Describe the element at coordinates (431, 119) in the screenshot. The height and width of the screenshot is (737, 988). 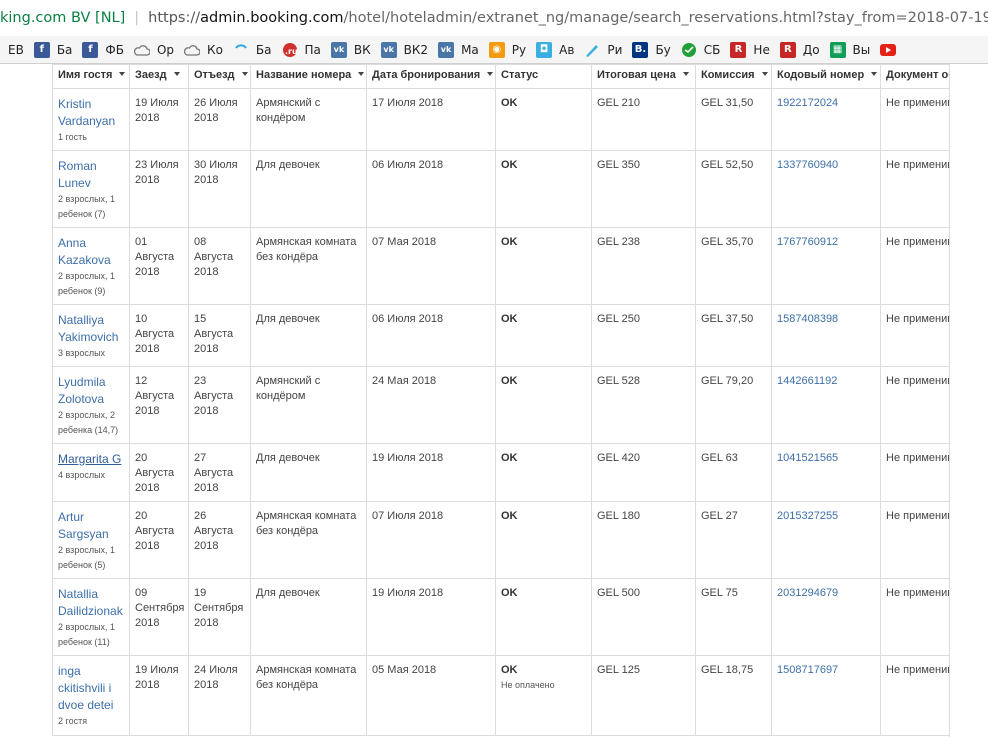
I see `booked-cell: 17 Июля 2018` at that location.